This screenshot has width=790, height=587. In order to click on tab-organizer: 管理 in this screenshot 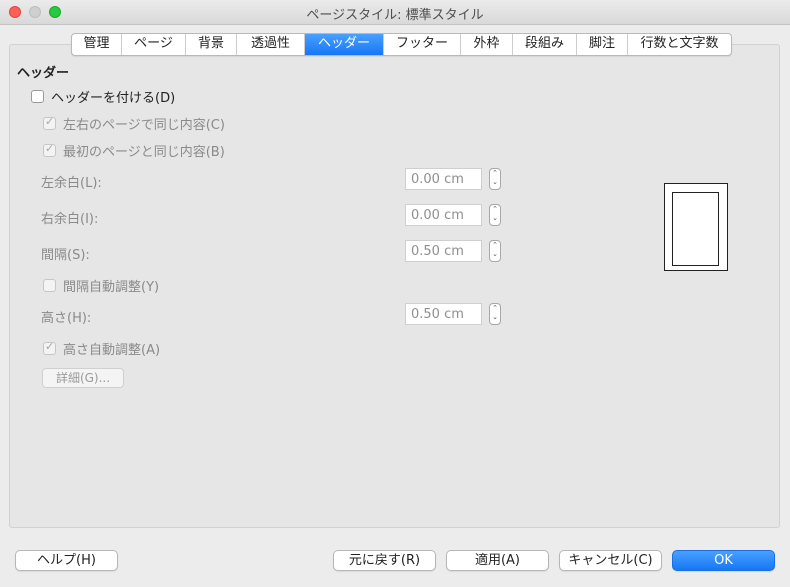, I will do `click(97, 44)`.